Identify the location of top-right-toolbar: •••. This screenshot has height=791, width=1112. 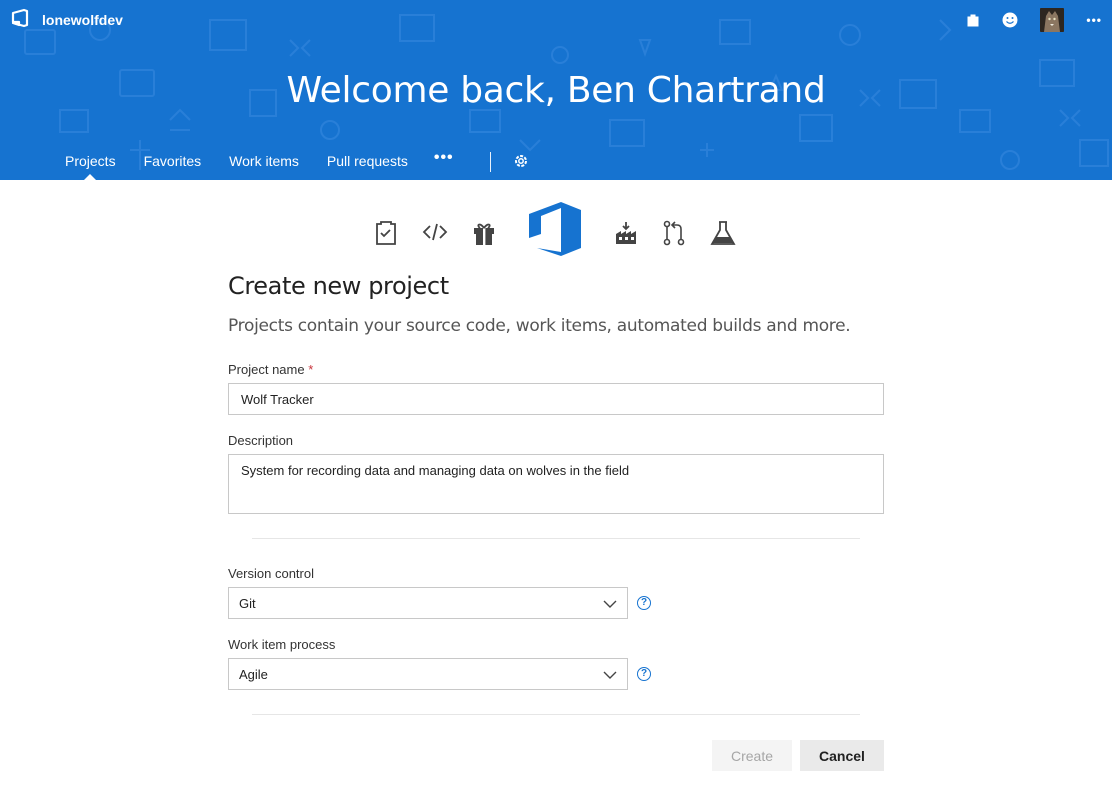
(1023, 20).